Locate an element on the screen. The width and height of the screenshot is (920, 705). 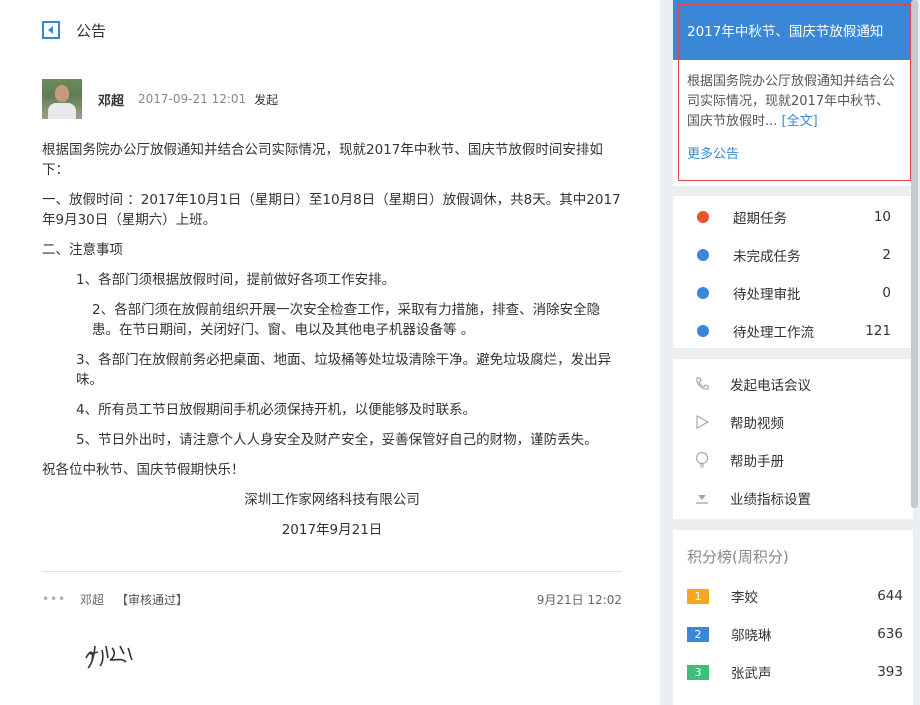
rank-name: 邬晓琳 is located at coordinates (751, 636).